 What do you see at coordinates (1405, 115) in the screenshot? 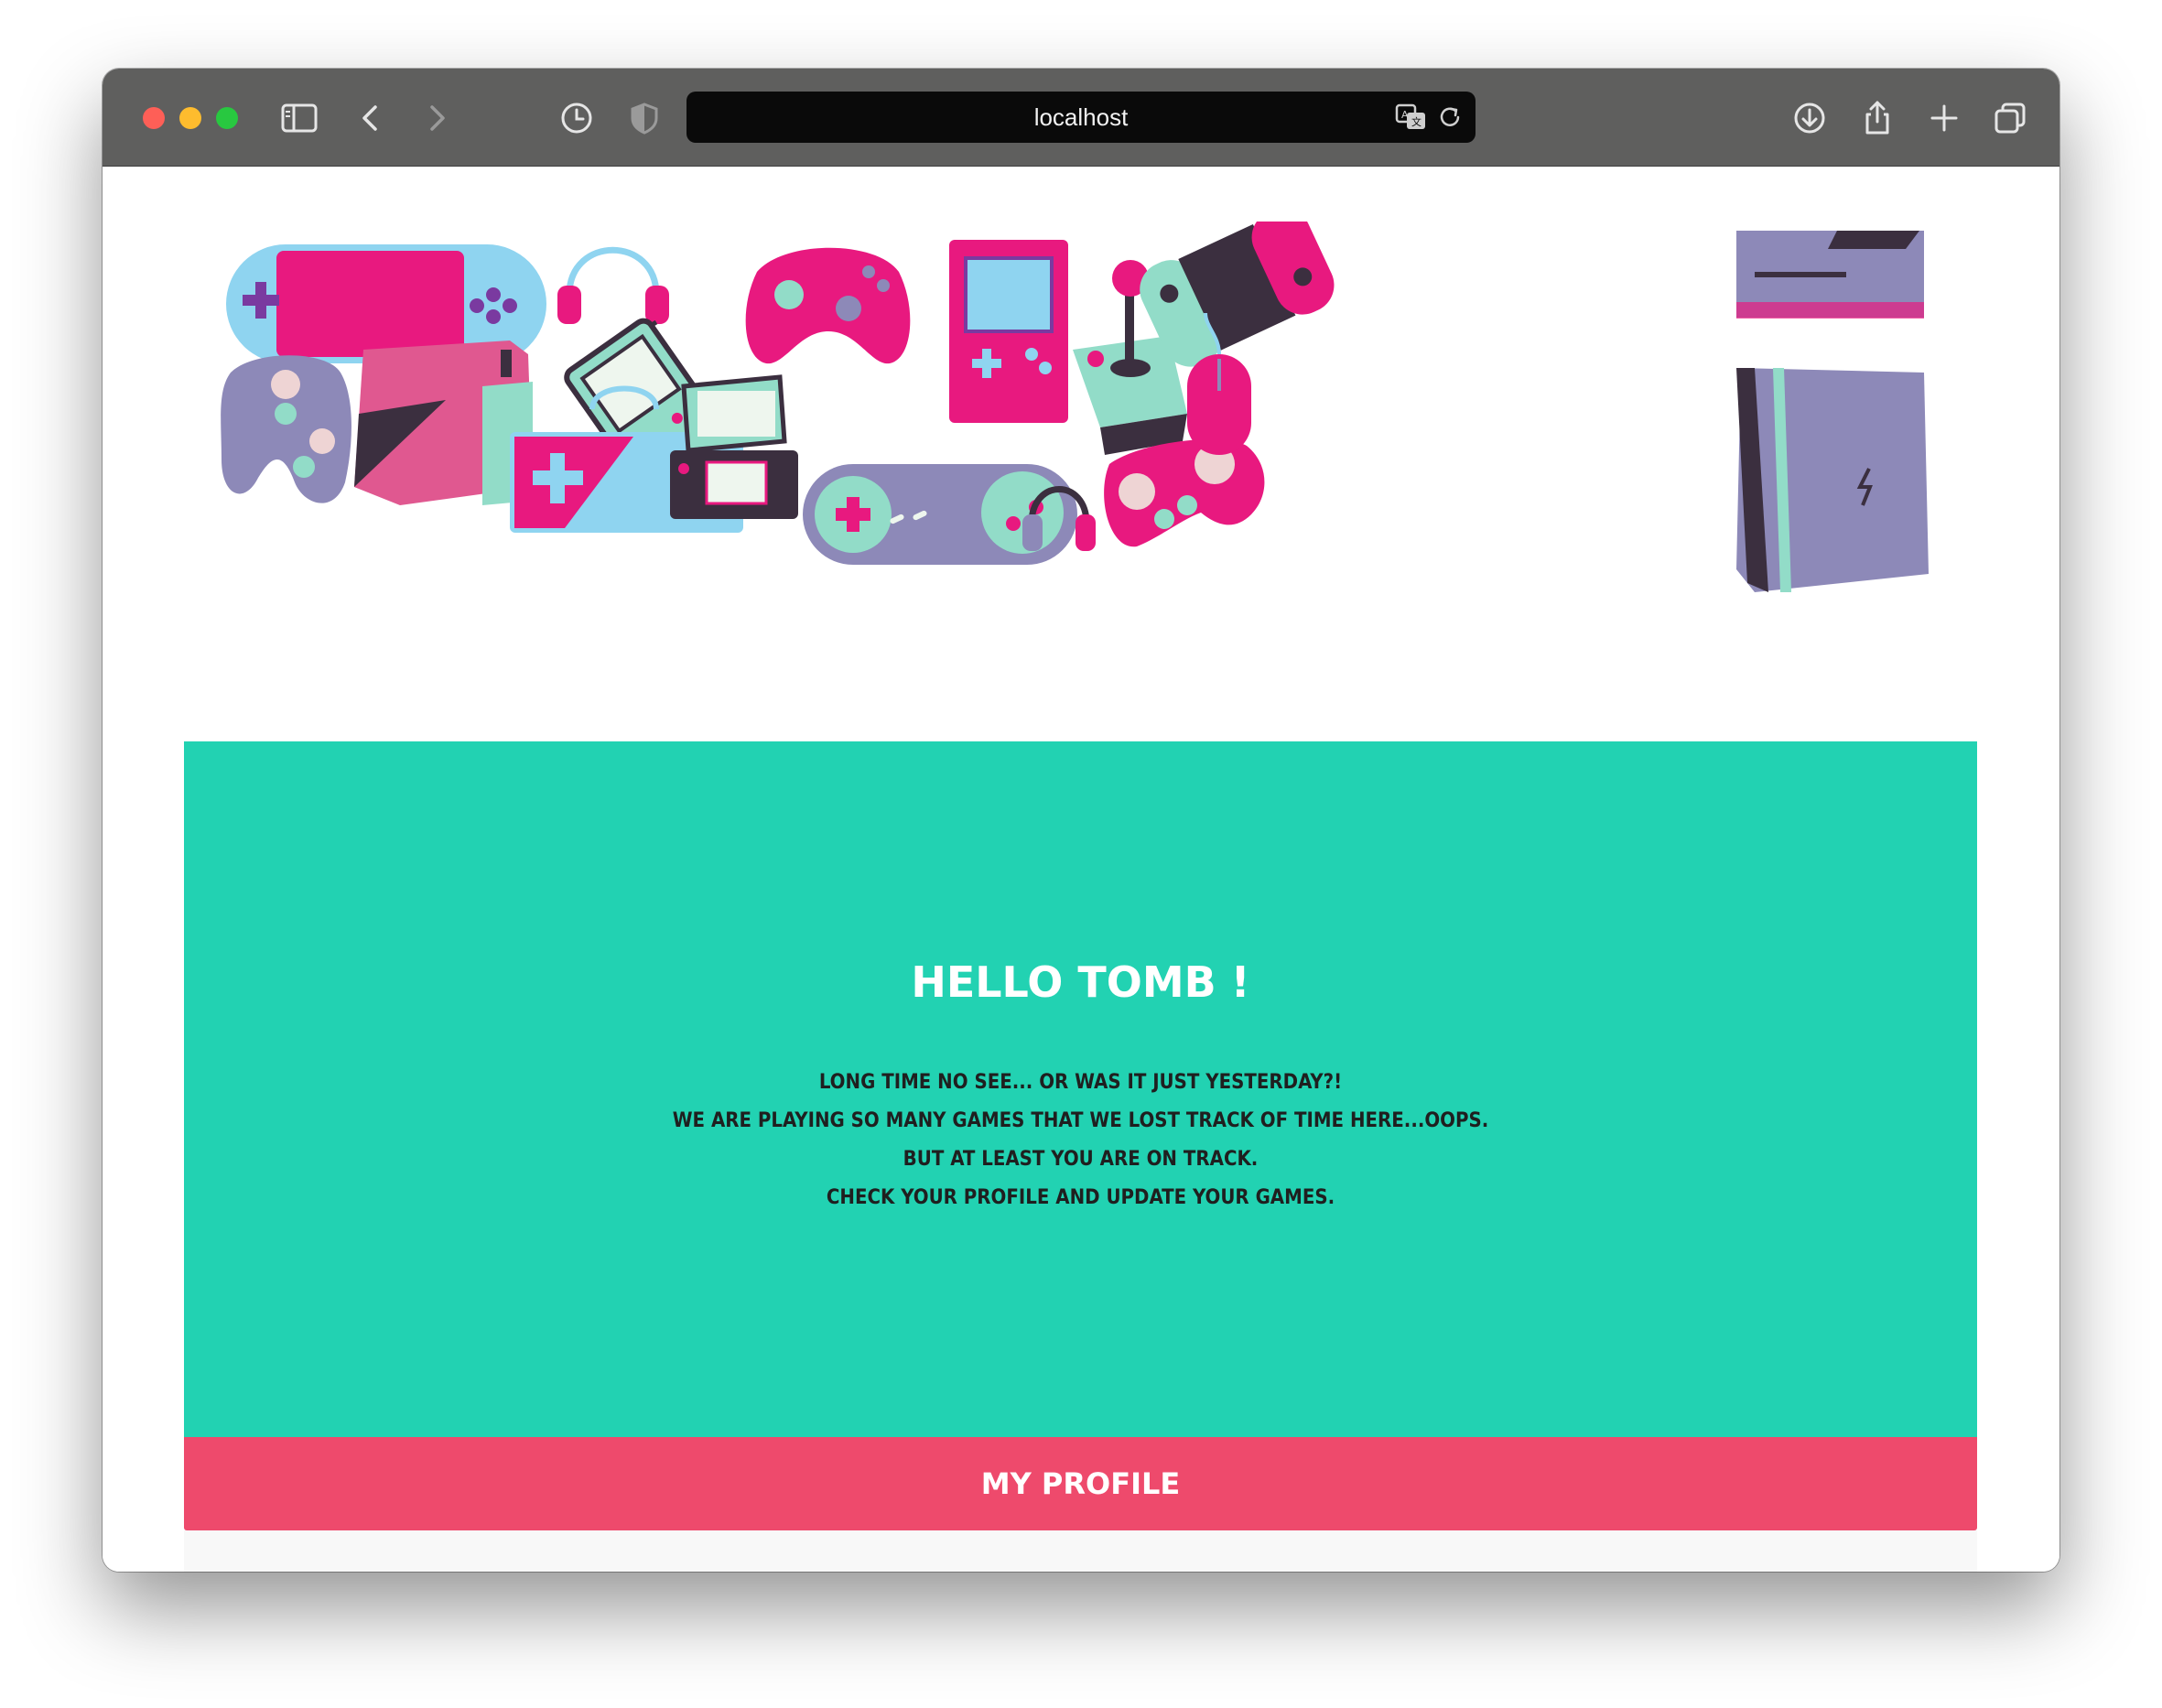
I see `svg-text: A` at bounding box center [1405, 115].